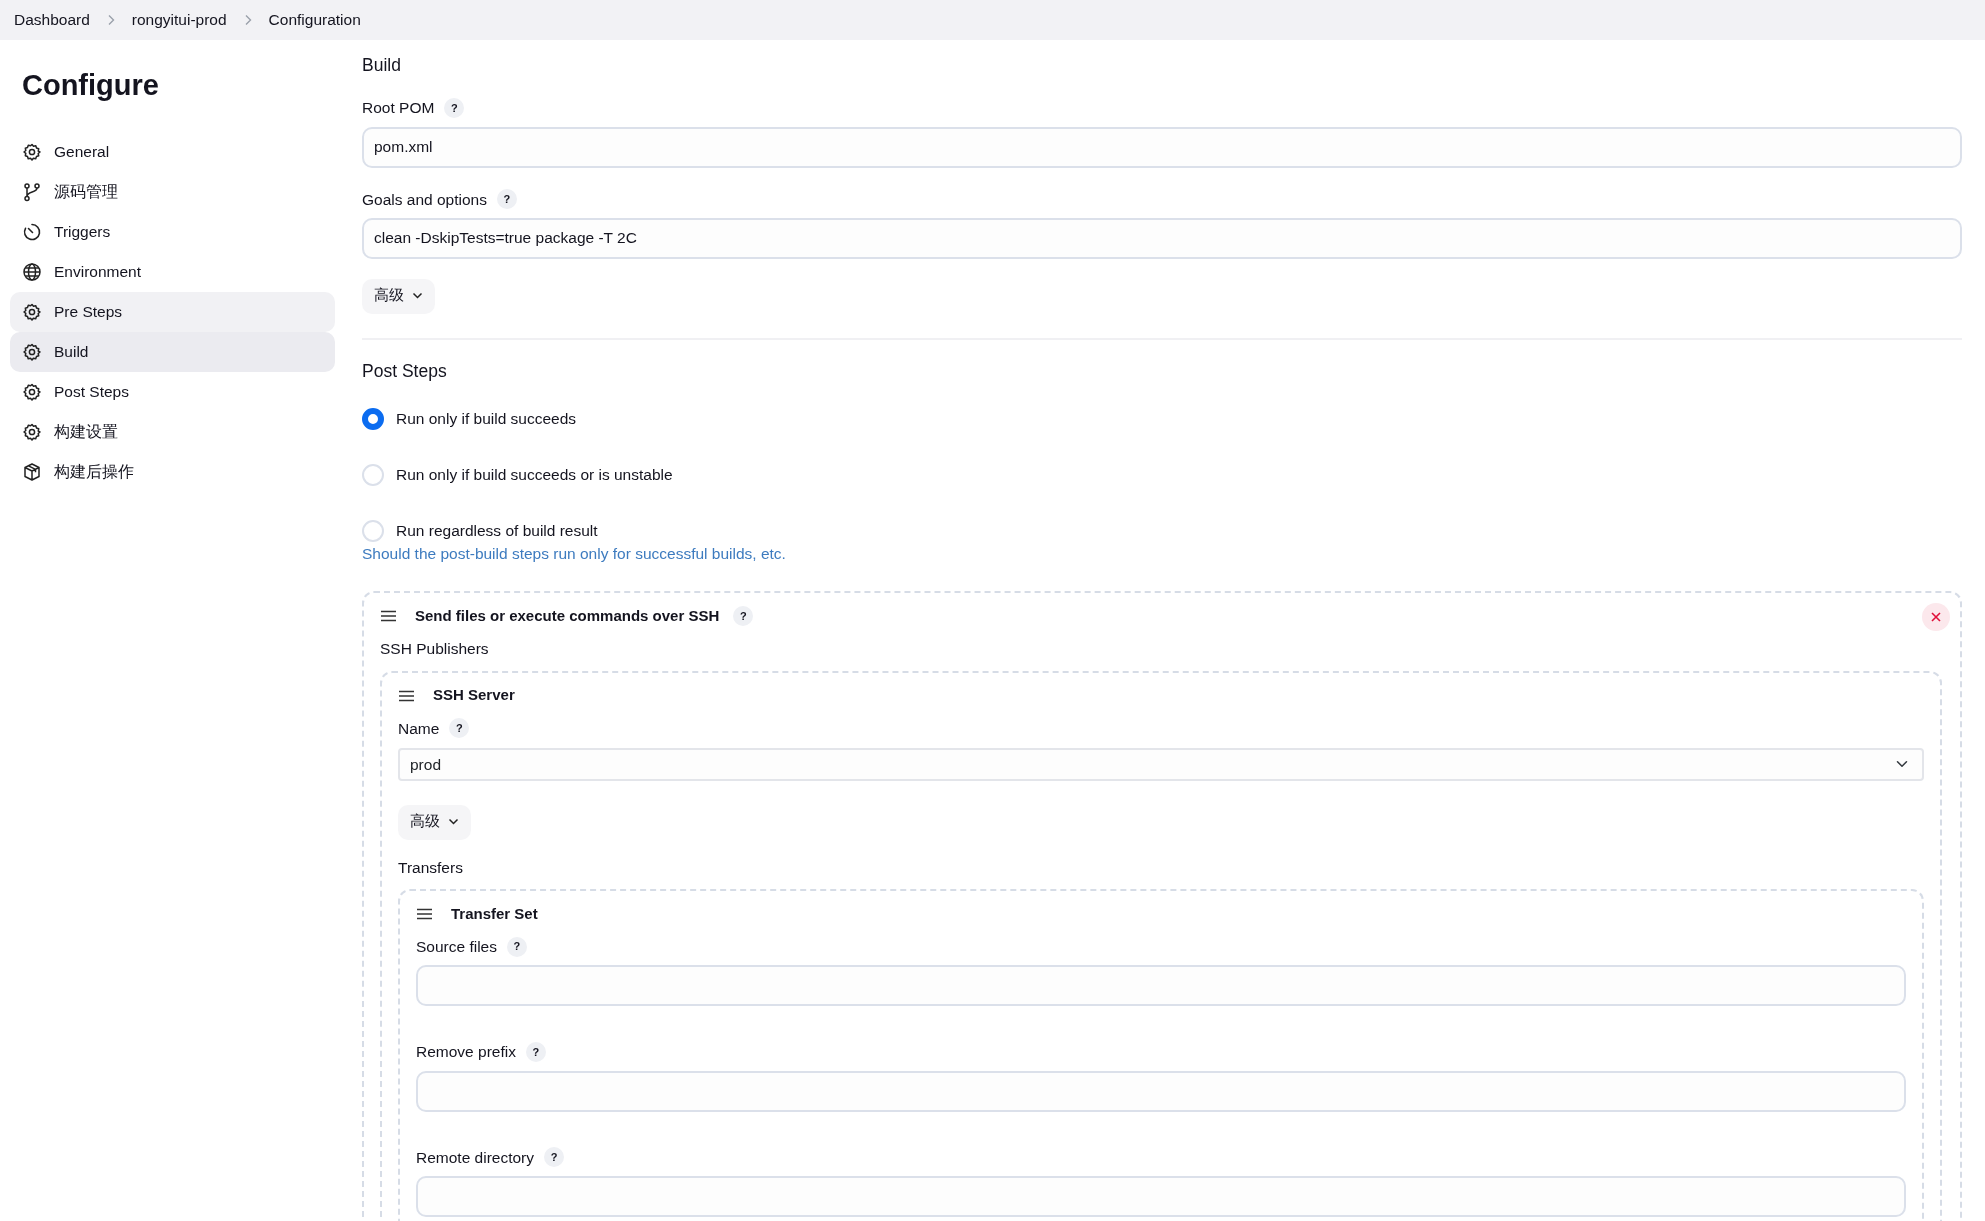  I want to click on branch-icon, so click(32, 191).